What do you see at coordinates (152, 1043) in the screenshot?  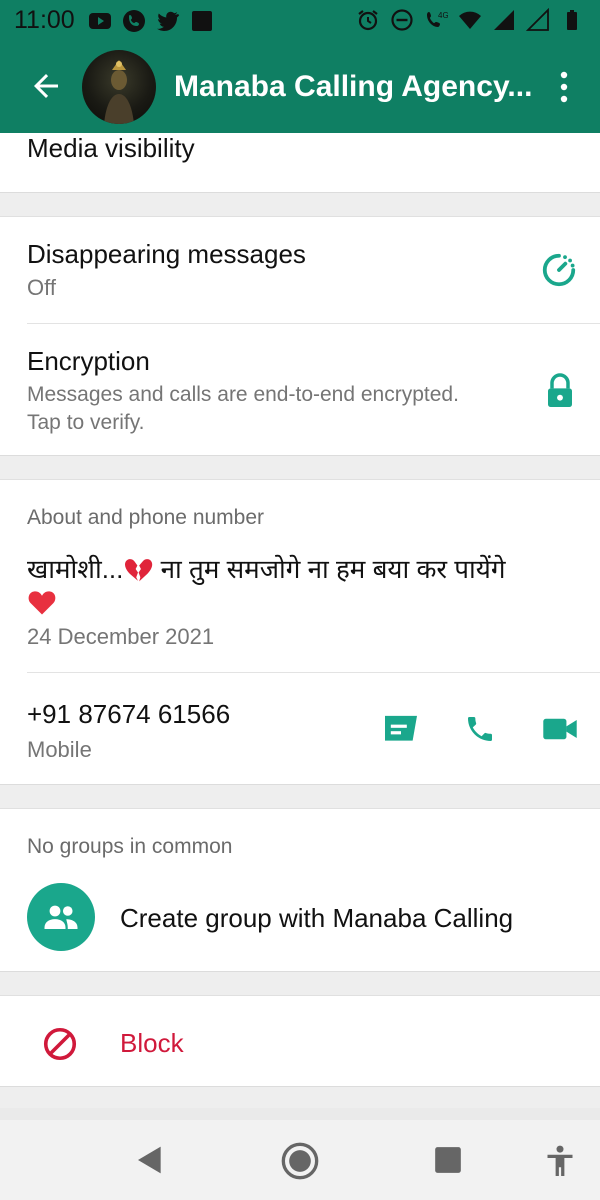 I see `block-label: Block` at bounding box center [152, 1043].